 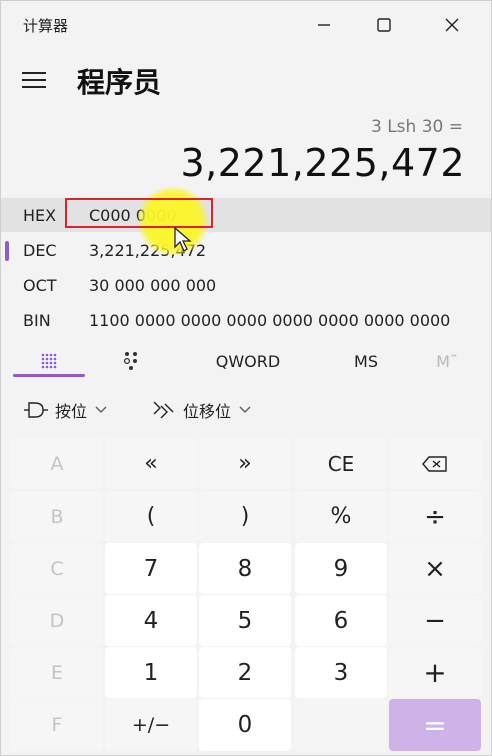 What do you see at coordinates (57, 463) in the screenshot?
I see `hex-a-button: A` at bounding box center [57, 463].